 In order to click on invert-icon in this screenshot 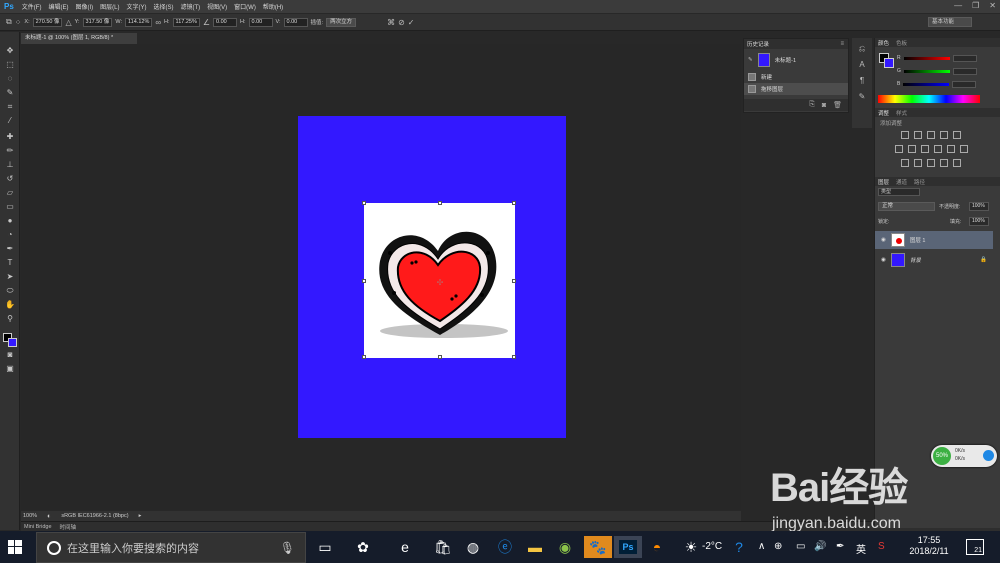, I will do `click(905, 163)`.